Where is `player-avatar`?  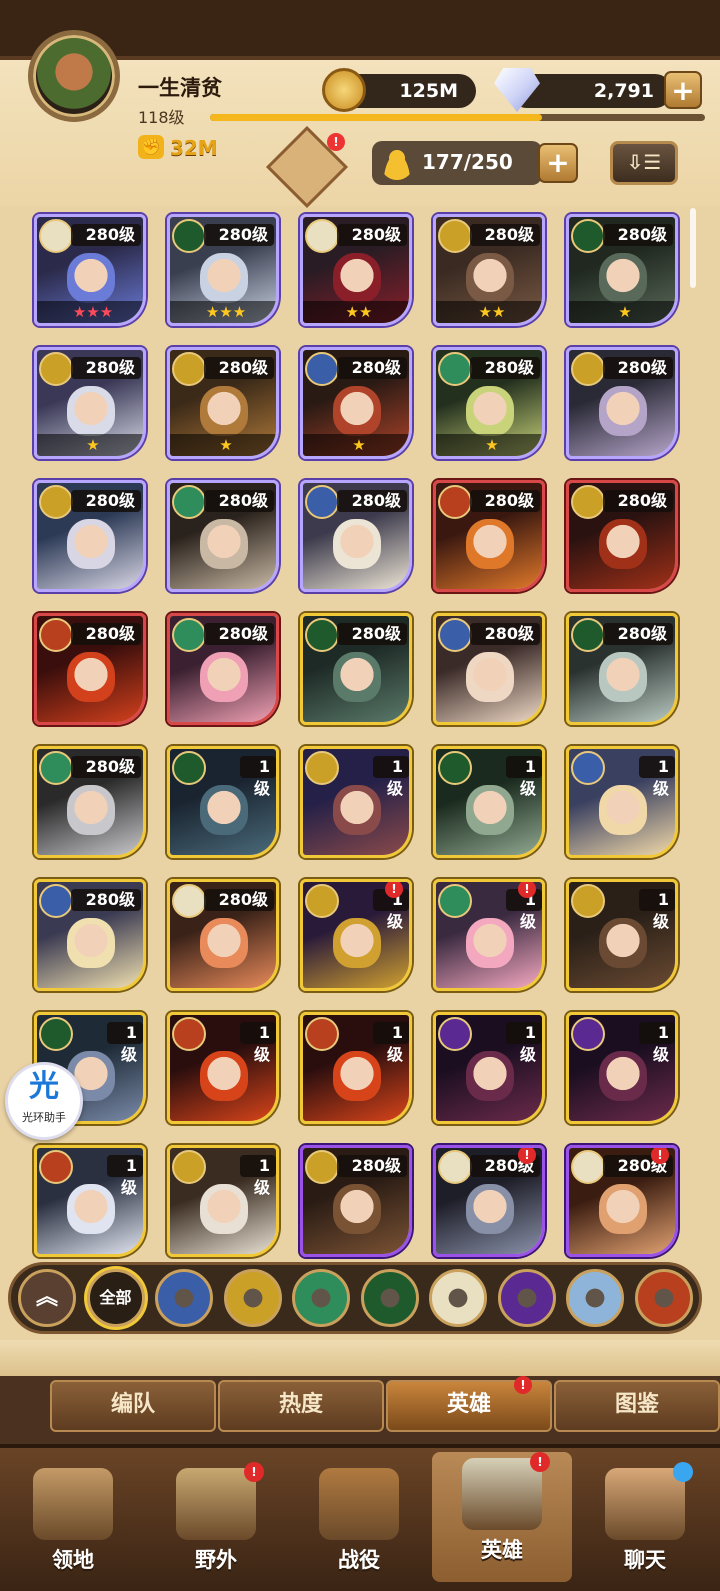 player-avatar is located at coordinates (74, 76).